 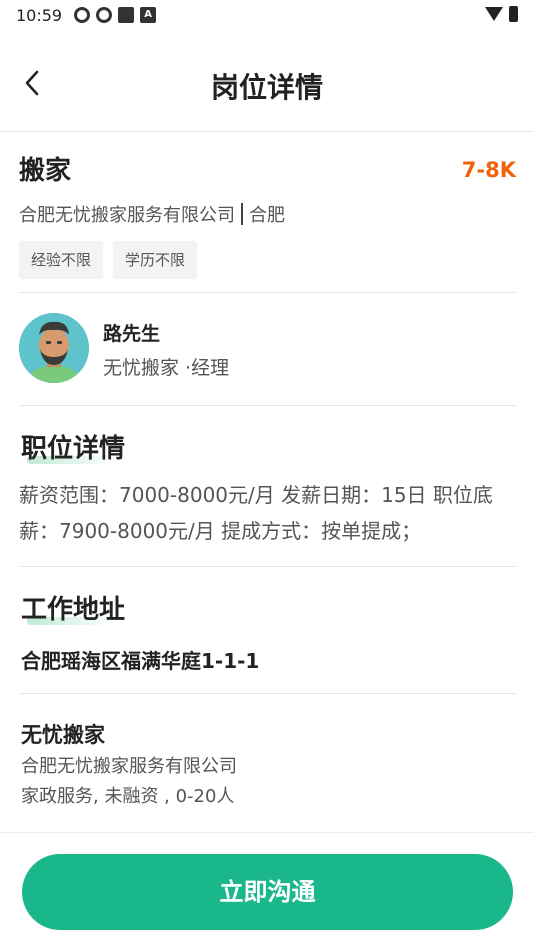 What do you see at coordinates (266, 87) in the screenshot?
I see `page-title: 岗位详情` at bounding box center [266, 87].